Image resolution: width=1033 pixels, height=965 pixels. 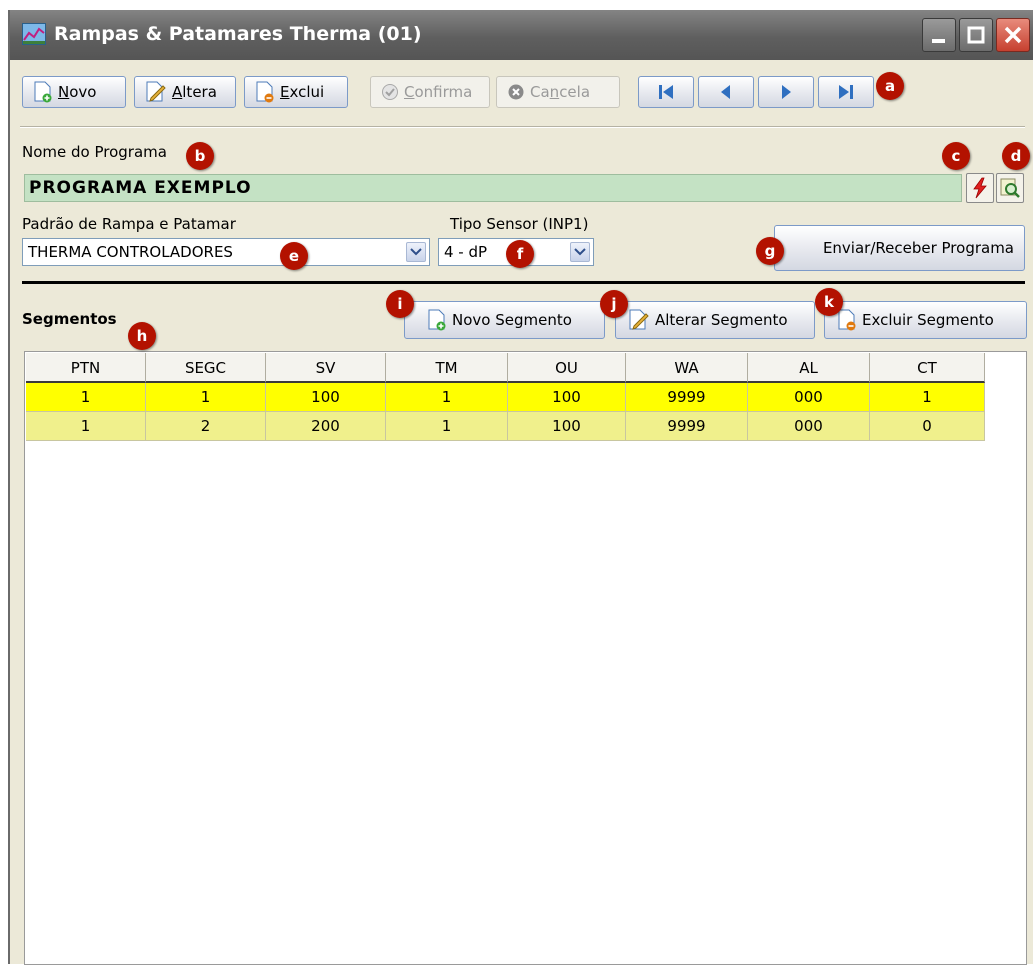 I want to click on search-icon, so click(x=1010, y=188).